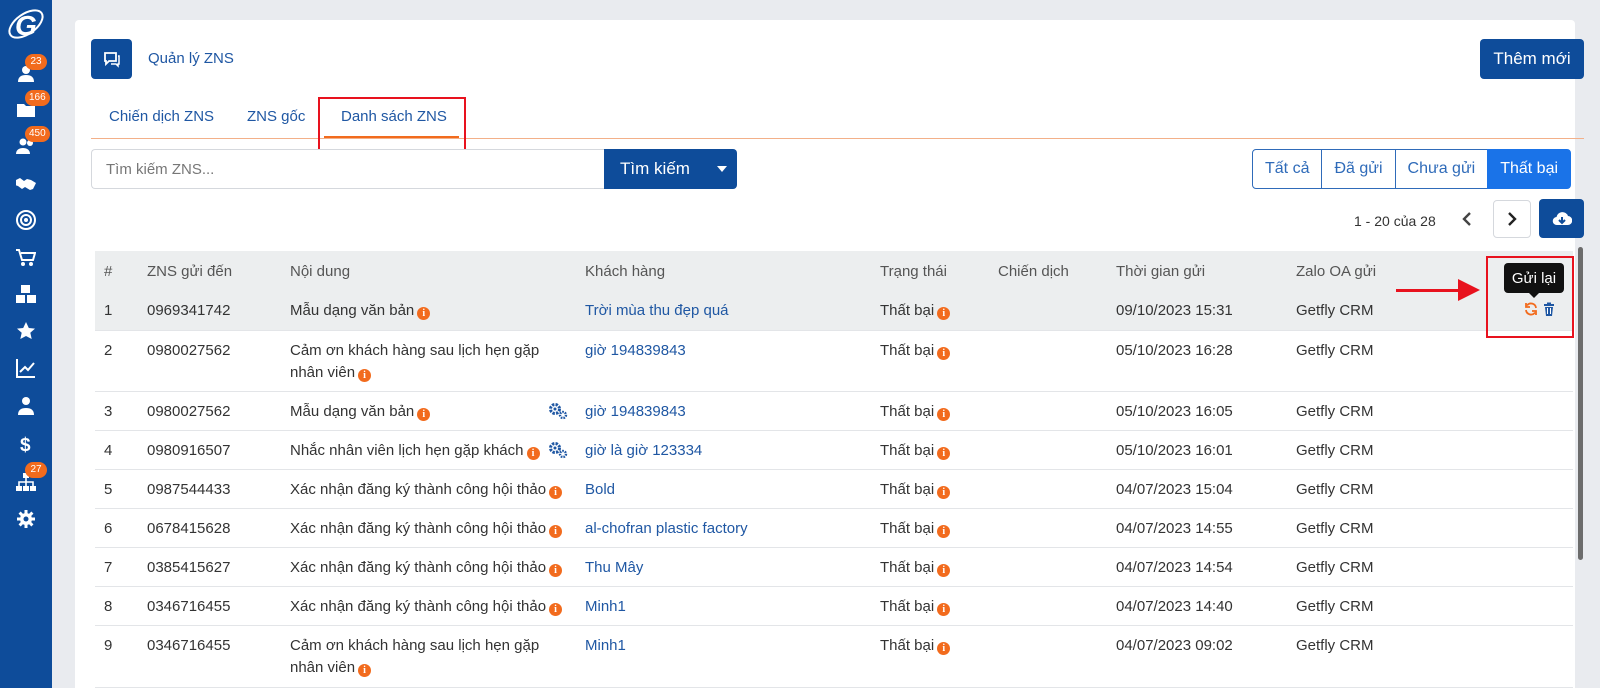  Describe the element at coordinates (189, 489) in the screenshot. I see `cell-phone: 0987544433` at that location.